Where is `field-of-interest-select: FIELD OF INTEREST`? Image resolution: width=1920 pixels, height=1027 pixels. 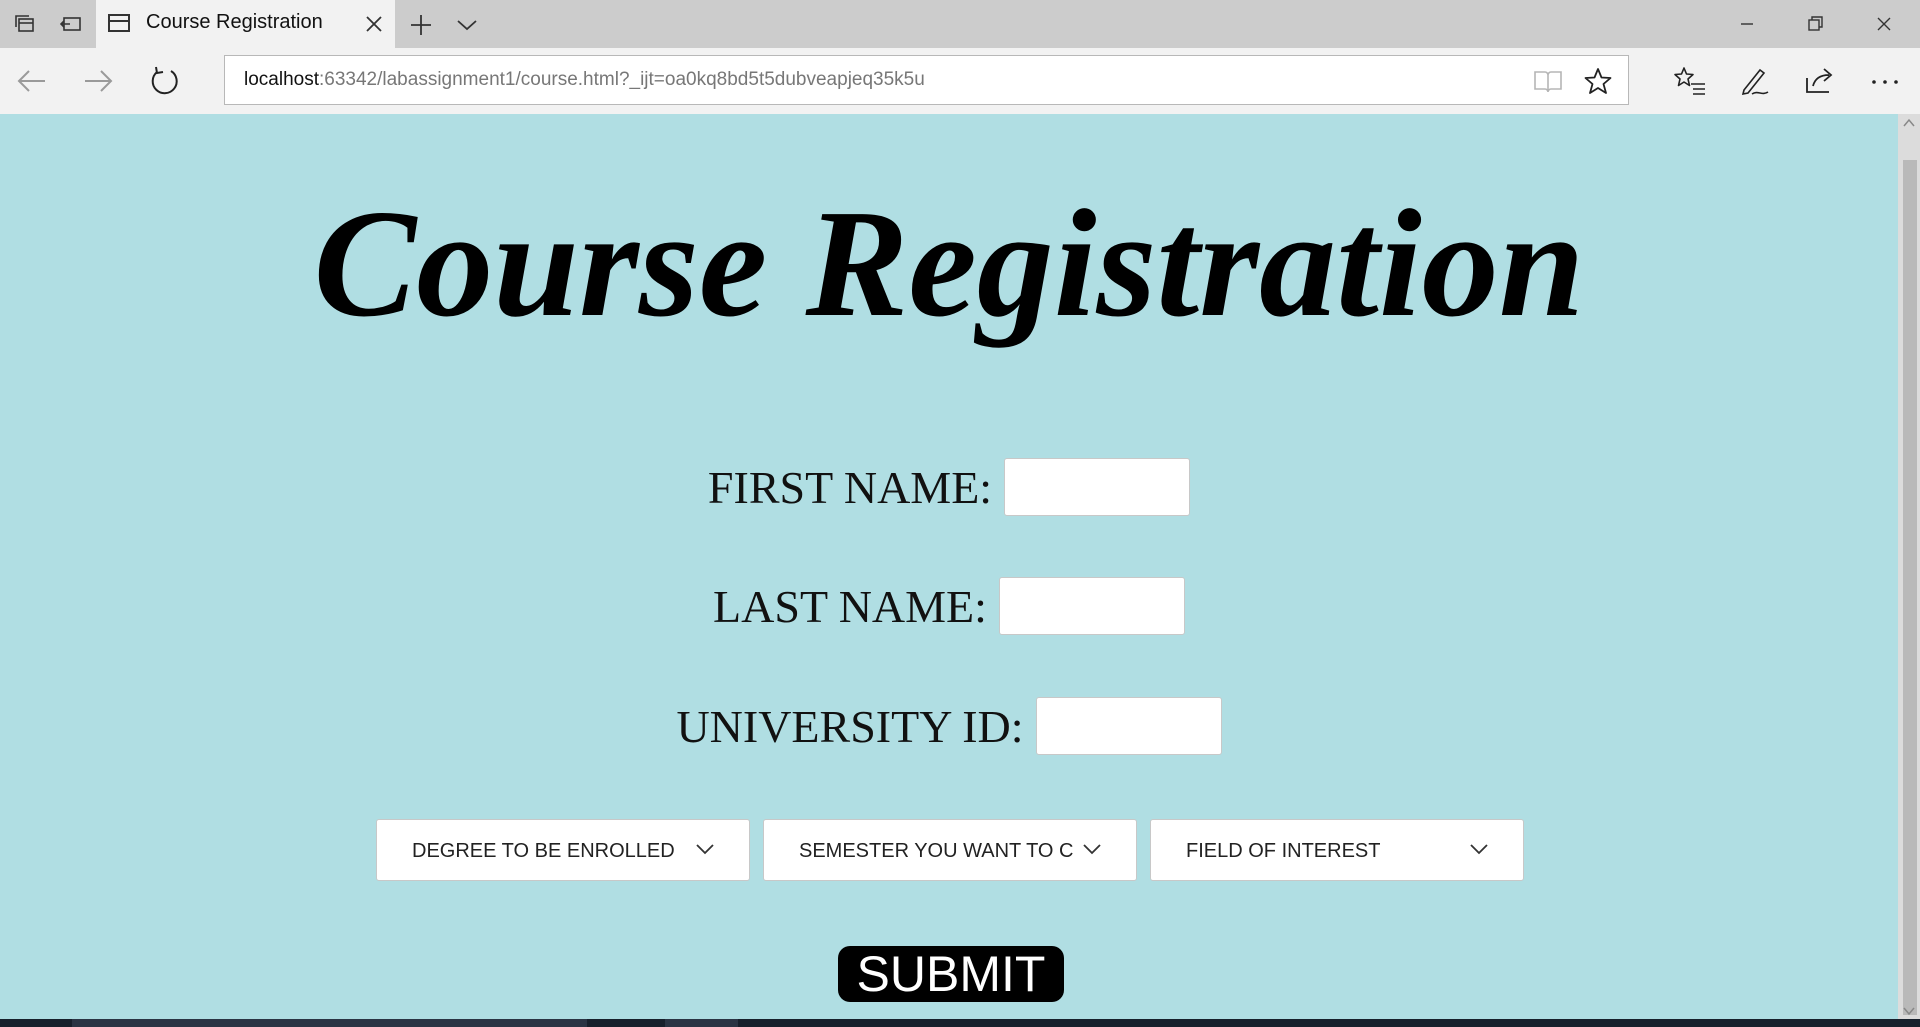 field-of-interest-select: FIELD OF INTEREST is located at coordinates (1337, 850).